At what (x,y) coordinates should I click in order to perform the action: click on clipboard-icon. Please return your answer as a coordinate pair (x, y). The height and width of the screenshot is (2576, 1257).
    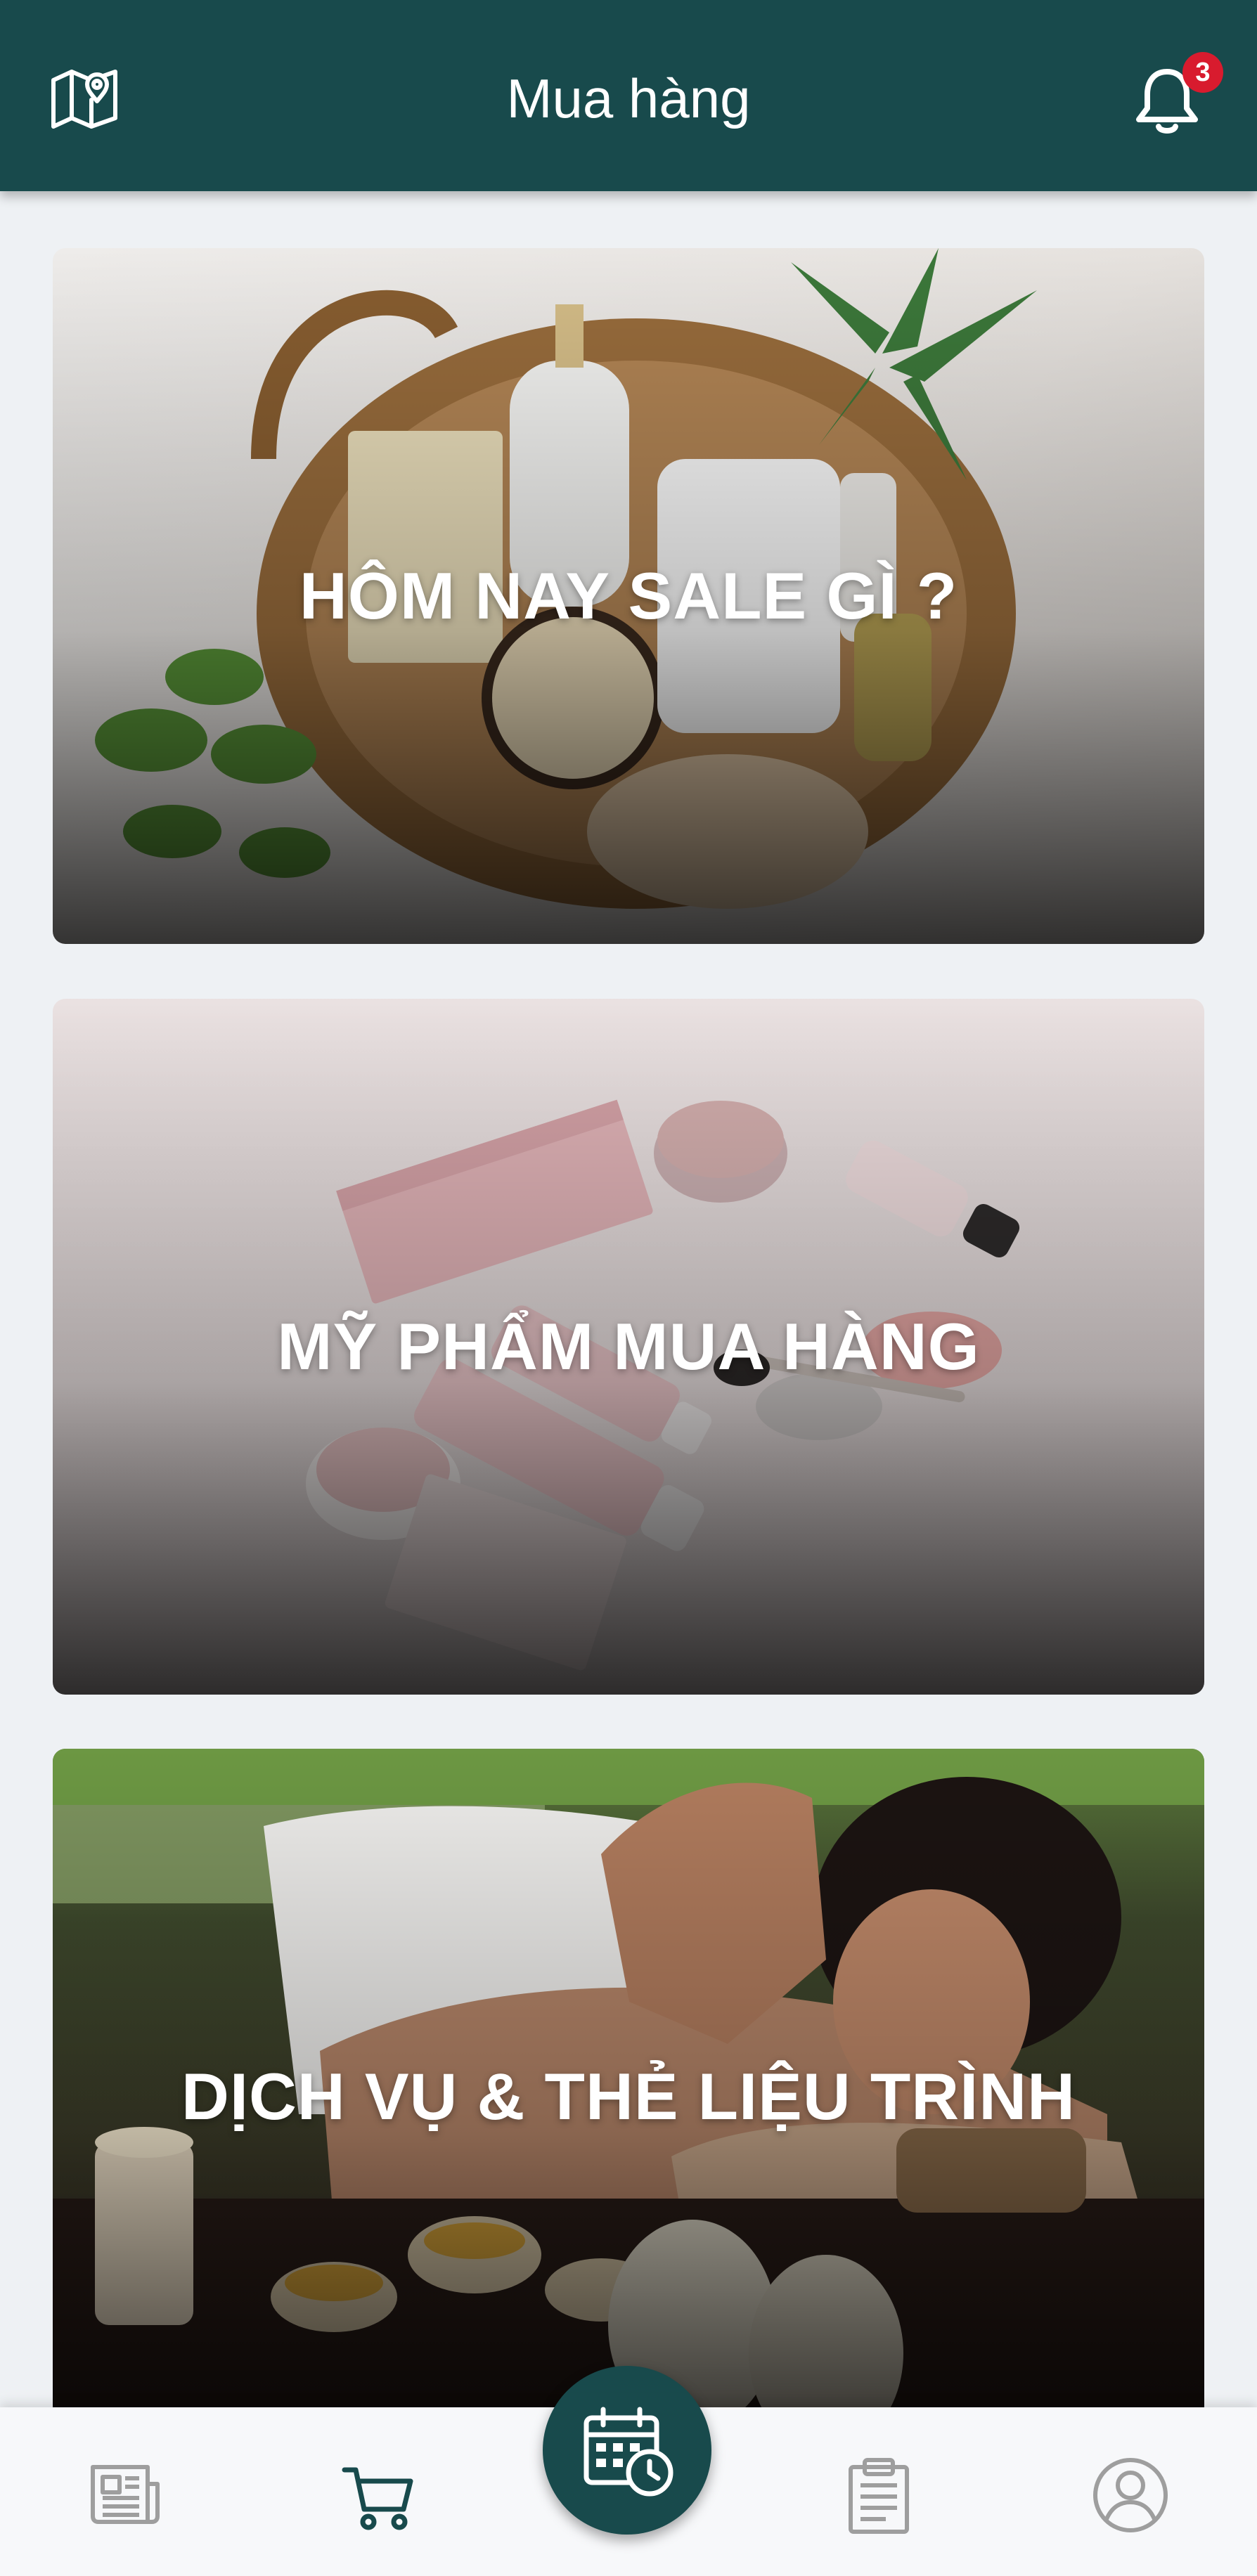
    Looking at the image, I should click on (879, 2496).